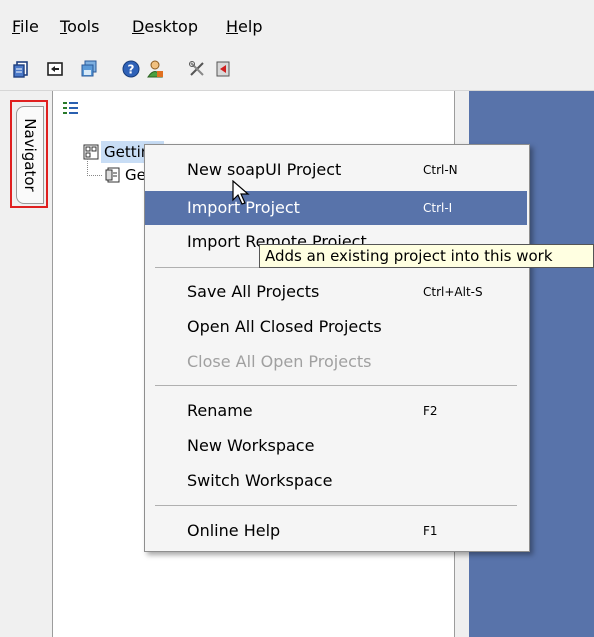 The height and width of the screenshot is (637, 594). I want to click on help-icon: ?, so click(131, 69).